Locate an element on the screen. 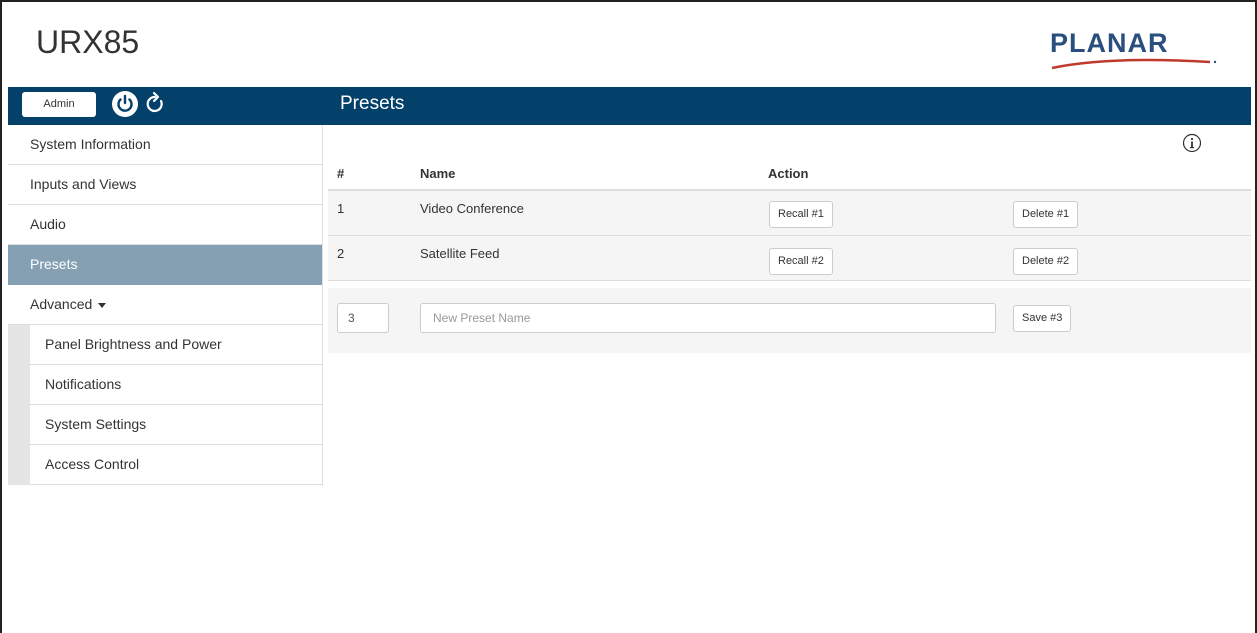 Image resolution: width=1257 pixels, height=633 pixels. sidebar-item-audio: Audio is located at coordinates (165, 225).